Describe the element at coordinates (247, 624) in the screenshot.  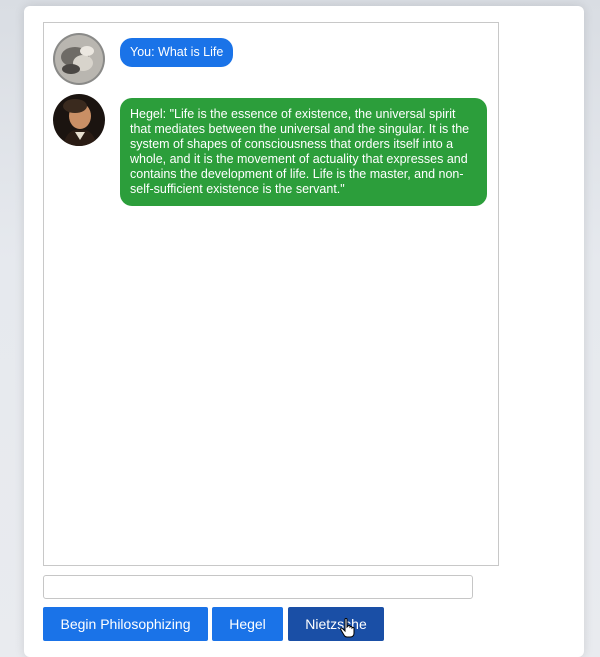
I see `hegel-button: Hegel` at that location.